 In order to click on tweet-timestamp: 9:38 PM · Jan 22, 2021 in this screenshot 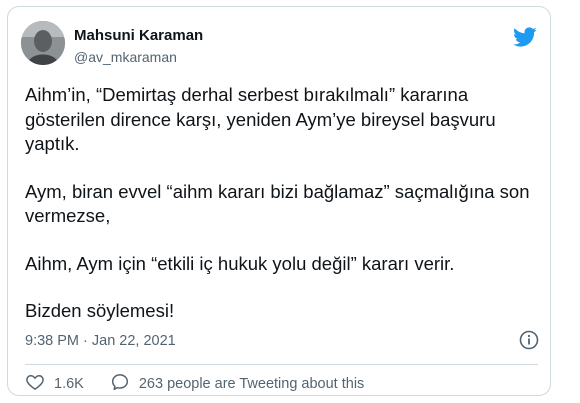, I will do `click(100, 341)`.